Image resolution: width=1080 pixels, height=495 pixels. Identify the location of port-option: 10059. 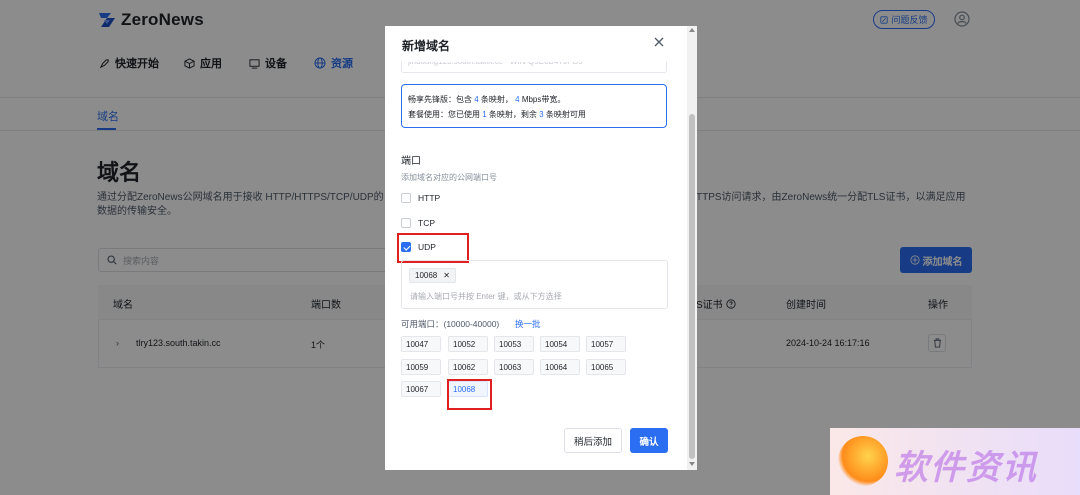
(421, 367).